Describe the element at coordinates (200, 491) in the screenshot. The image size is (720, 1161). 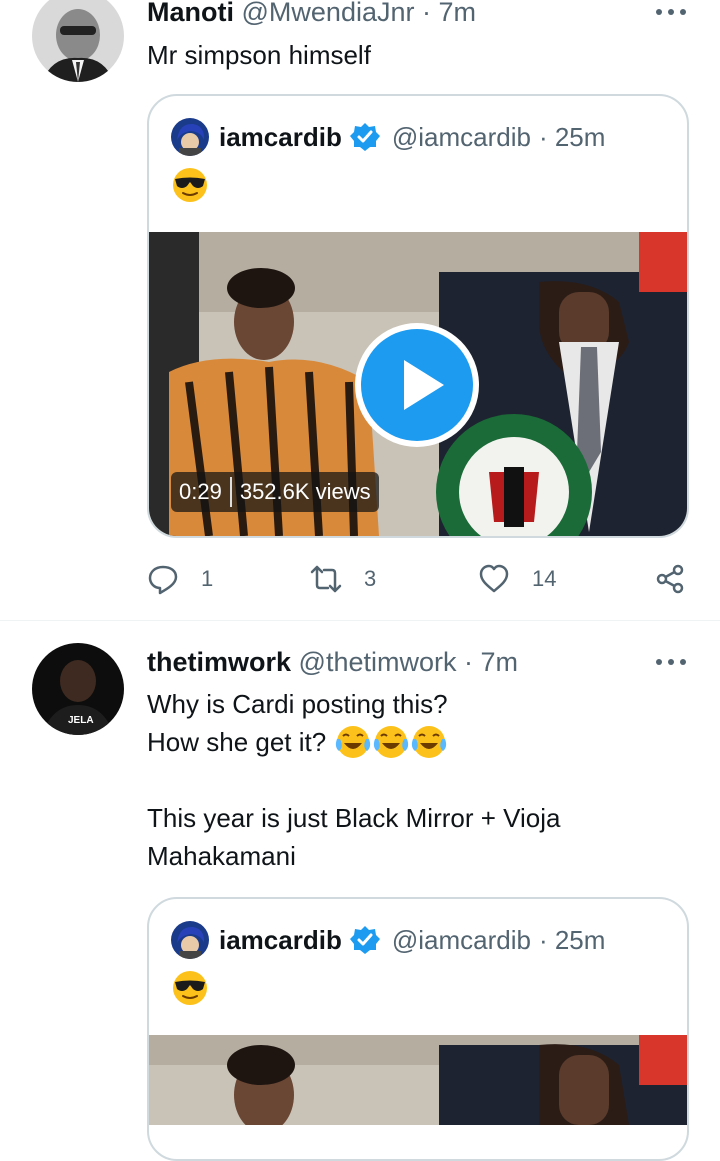
I see `video-duration: 0:29` at that location.